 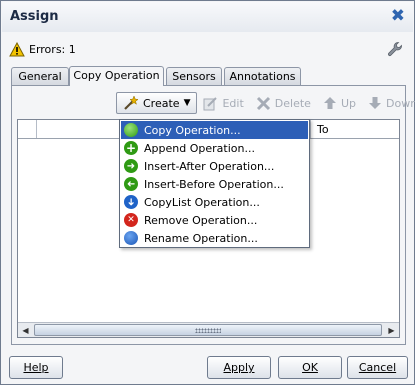 I want to click on ok-label: OK, so click(x=310, y=367).